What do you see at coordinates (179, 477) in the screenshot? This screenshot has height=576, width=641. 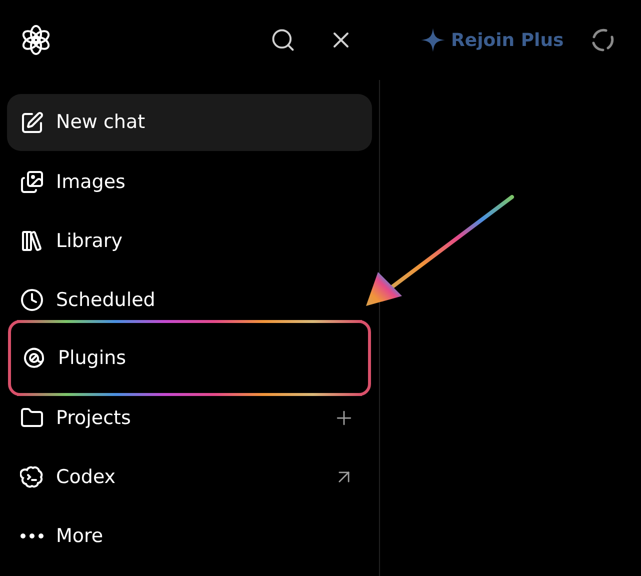 I see `sidebar-item: Codex` at bounding box center [179, 477].